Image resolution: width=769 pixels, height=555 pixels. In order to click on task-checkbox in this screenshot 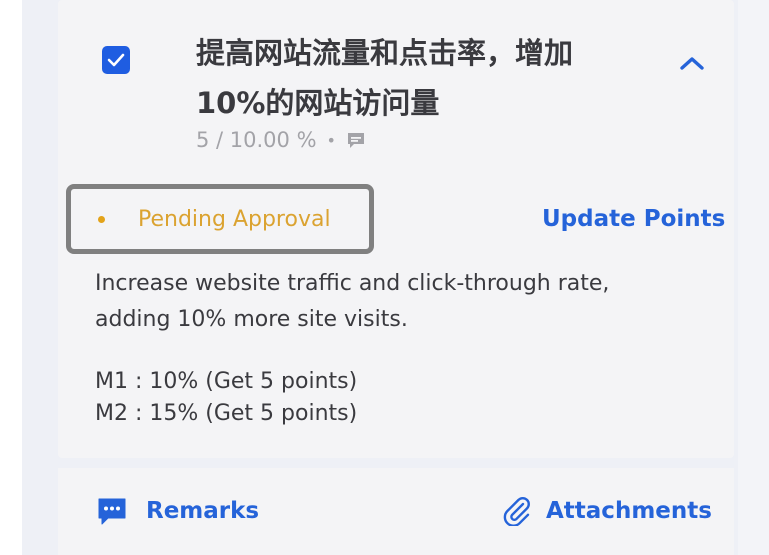, I will do `click(116, 60)`.